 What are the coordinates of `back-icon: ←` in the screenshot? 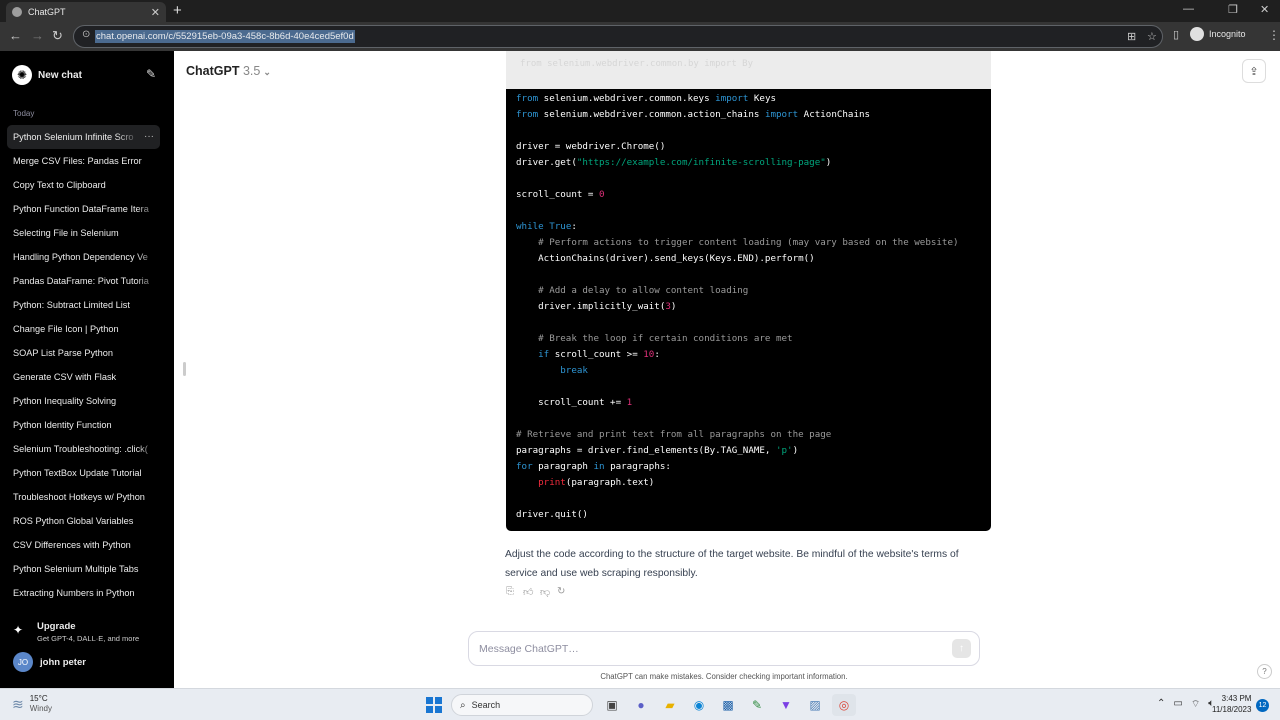 It's located at (15, 35).